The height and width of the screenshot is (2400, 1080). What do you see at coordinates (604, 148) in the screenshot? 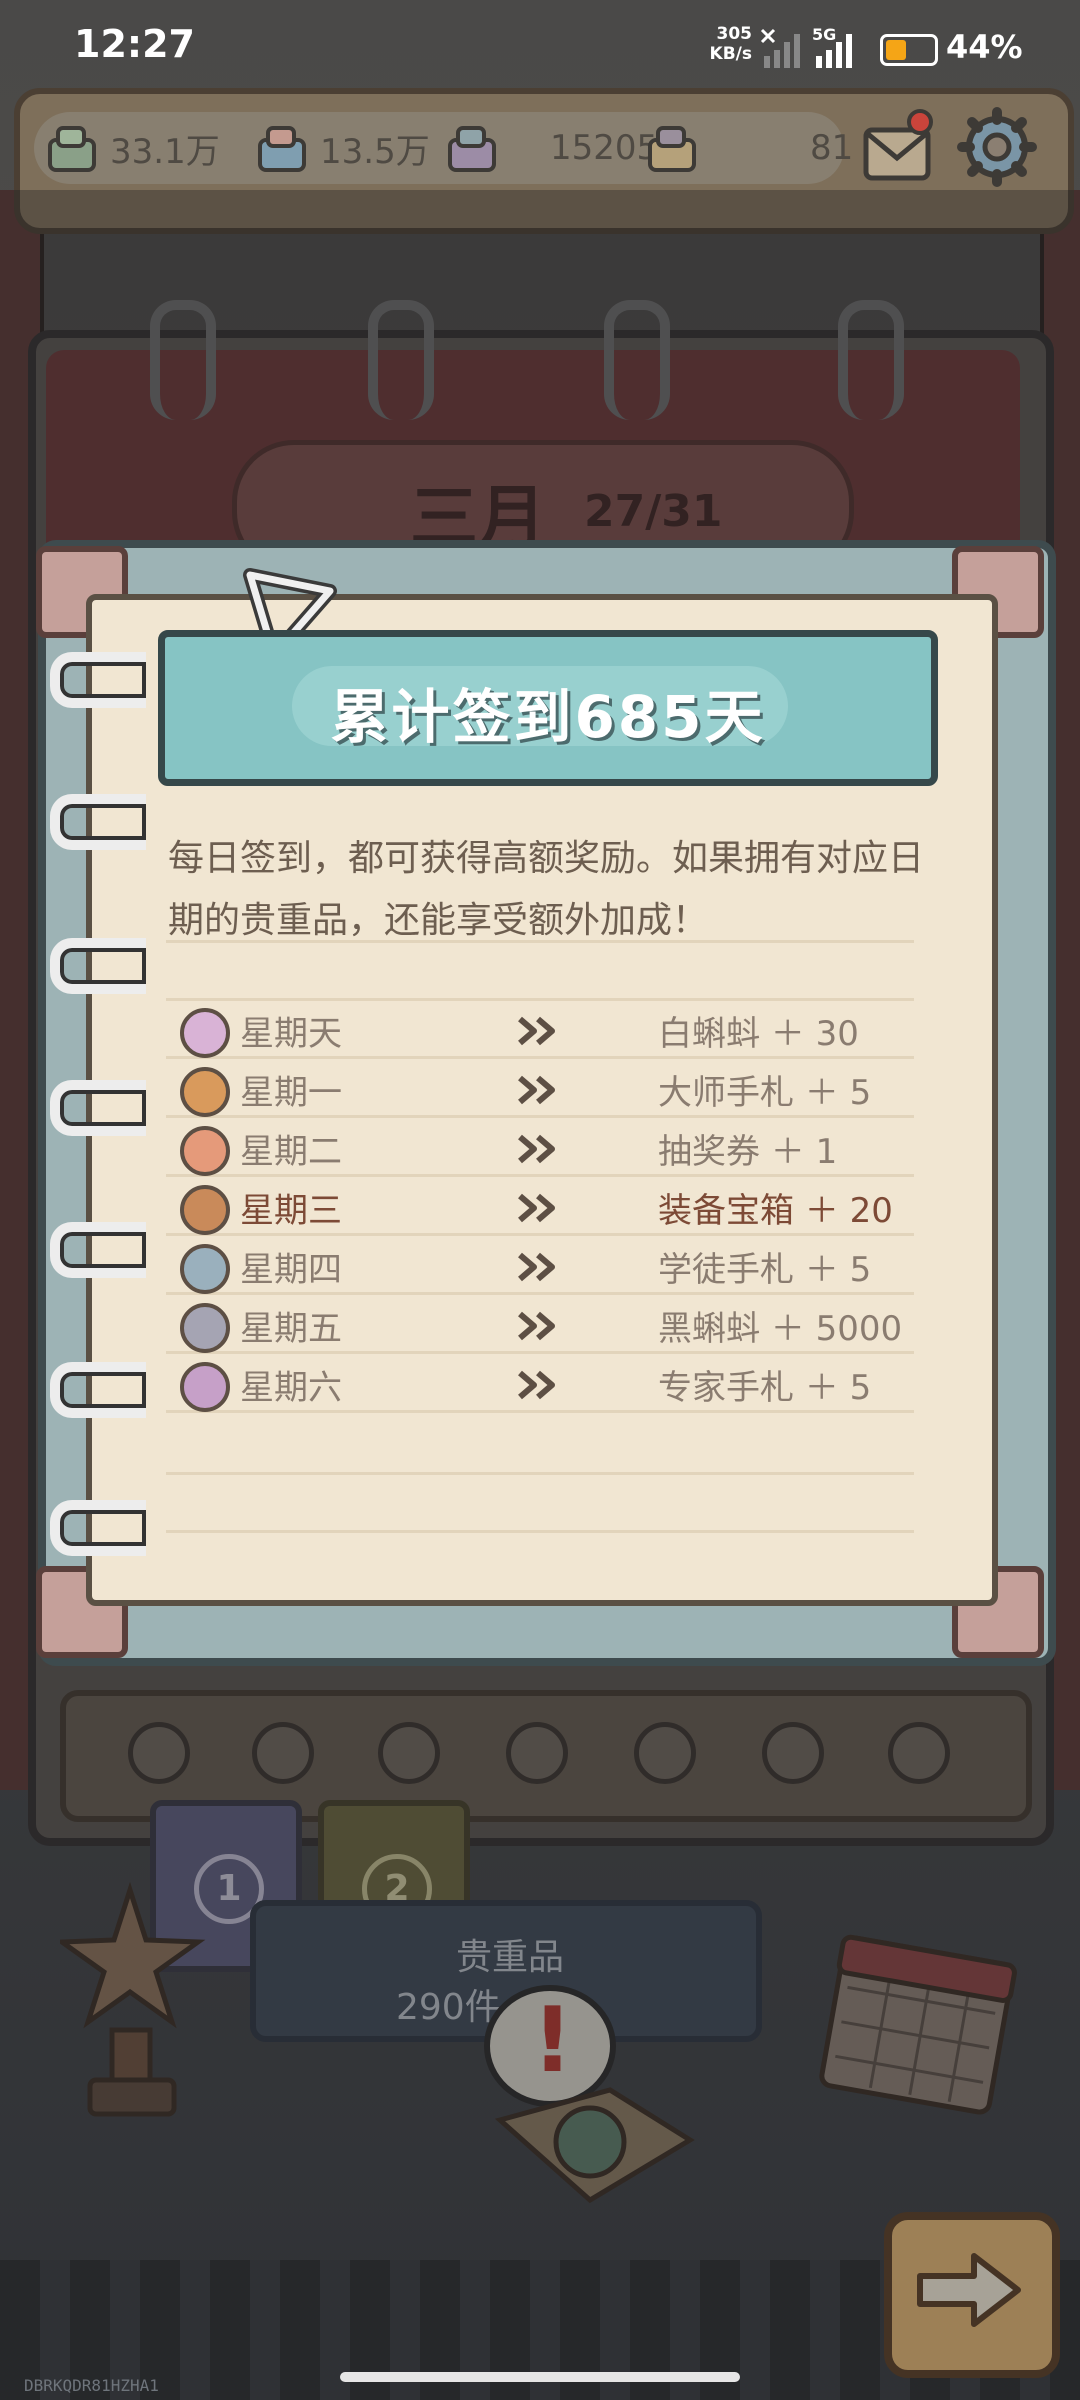
I see `resource-purple-value: 15205` at bounding box center [604, 148].